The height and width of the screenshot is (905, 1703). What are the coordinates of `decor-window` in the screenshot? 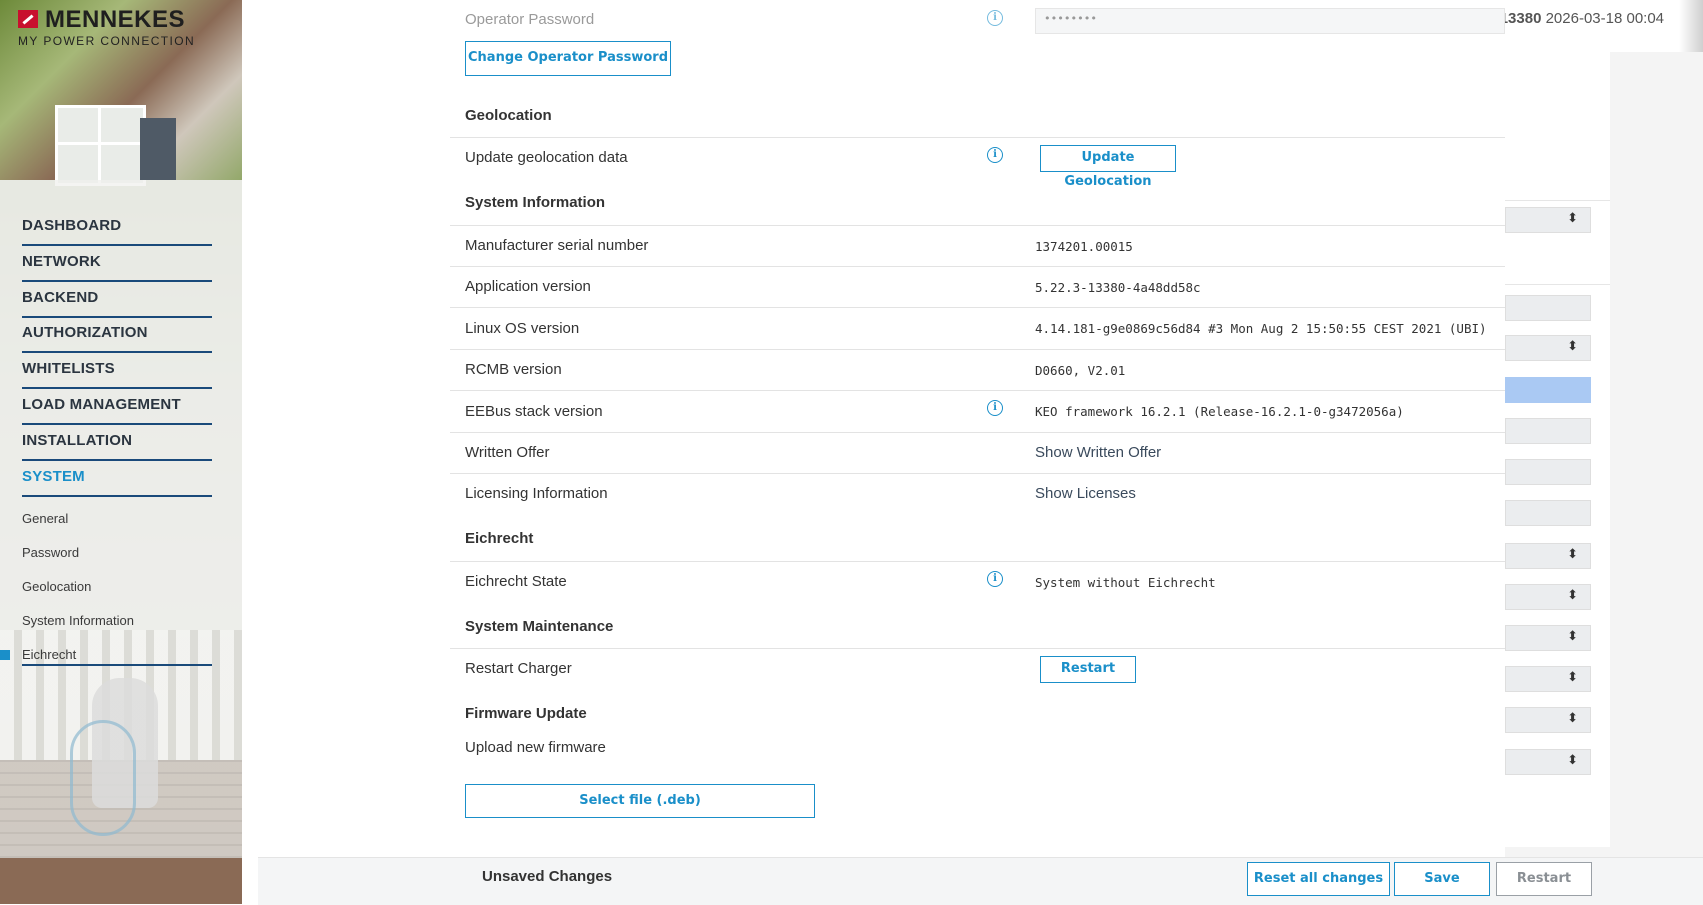 It's located at (100, 145).